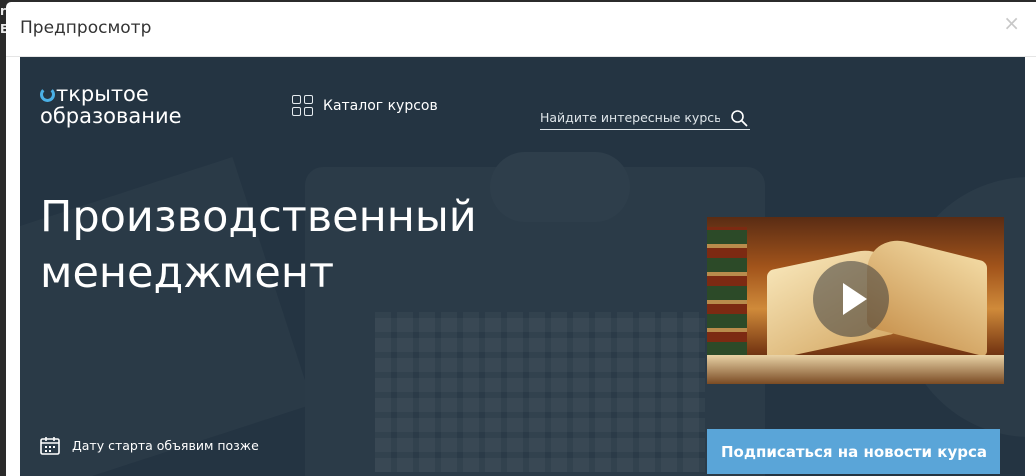 This screenshot has width=1036, height=476. Describe the element at coordinates (111, 116) in the screenshot. I see `logo-line-2: образование` at that location.